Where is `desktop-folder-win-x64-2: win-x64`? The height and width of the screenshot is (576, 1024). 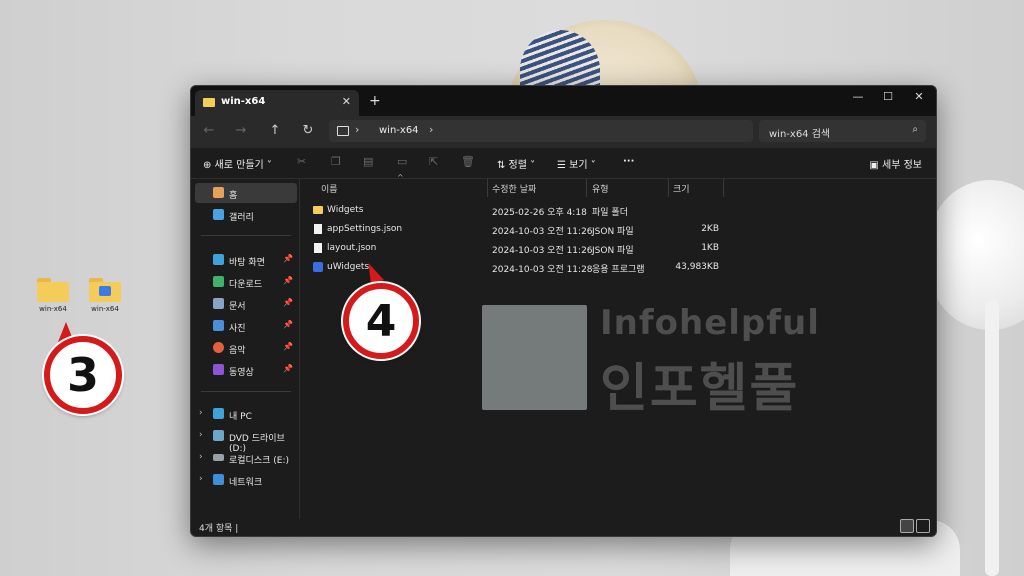
desktop-folder-win-x64-2: win-x64 is located at coordinates (105, 295).